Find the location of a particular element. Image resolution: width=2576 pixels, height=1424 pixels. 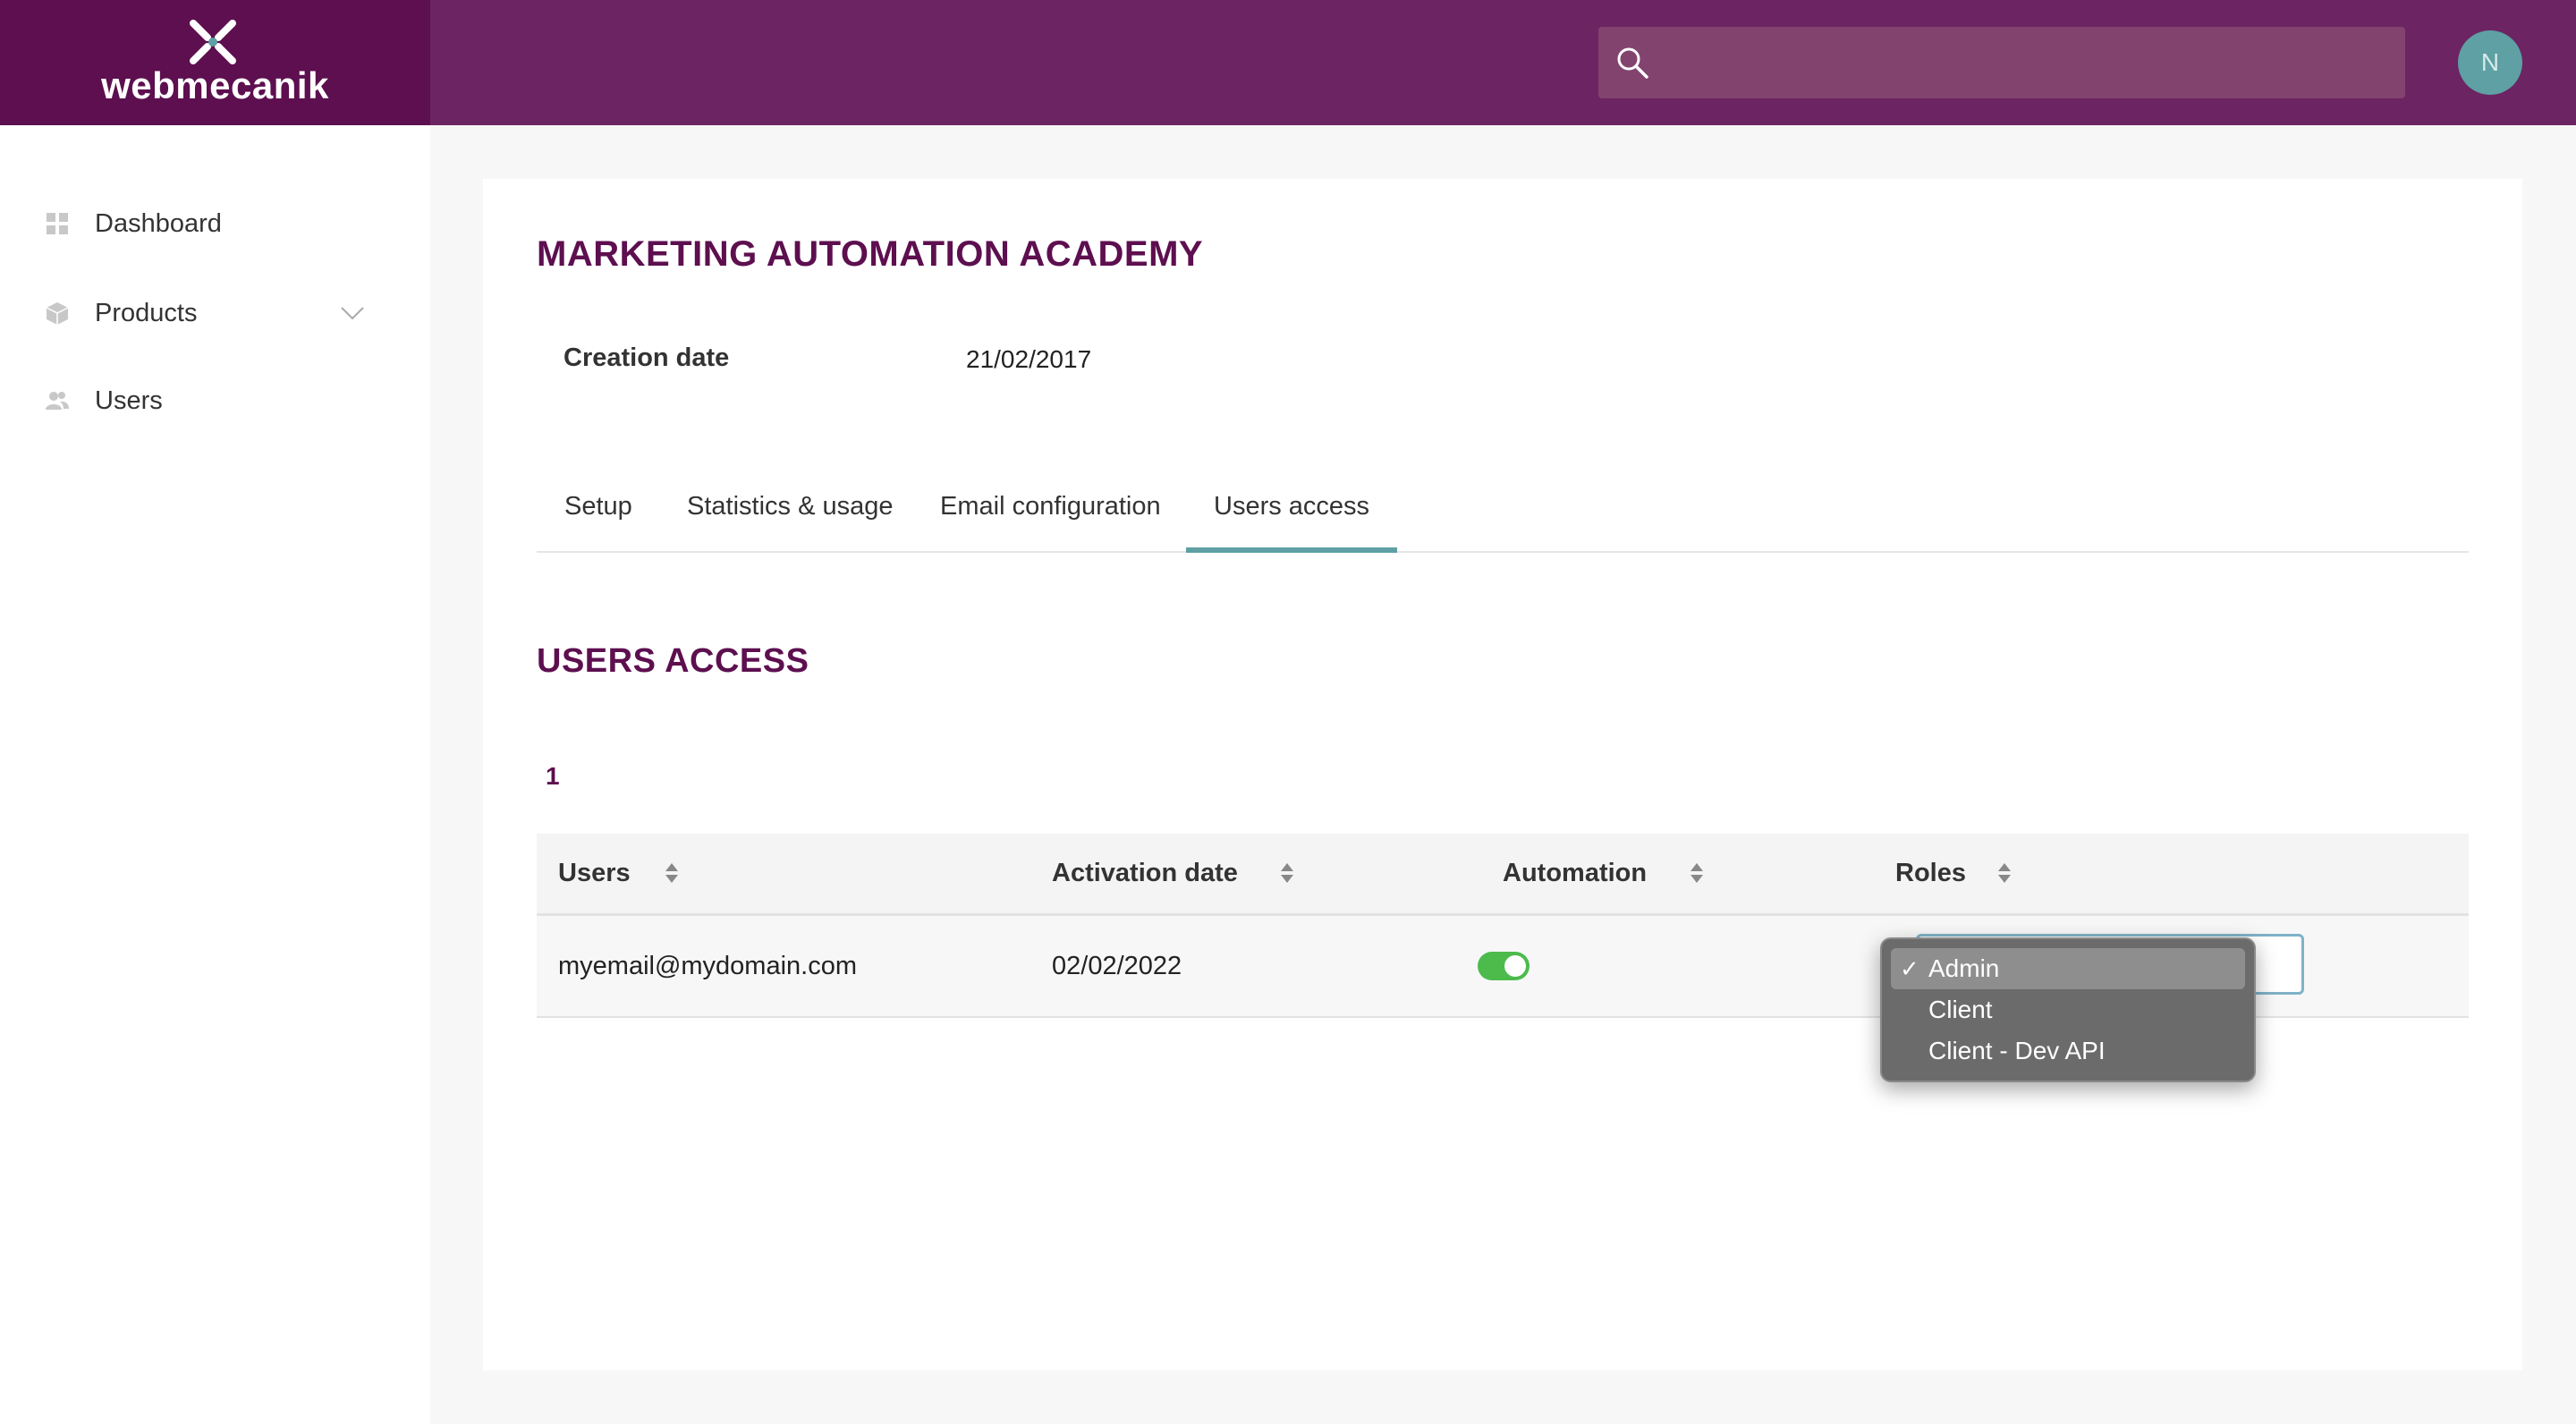

sidebar-item-label: Users is located at coordinates (129, 400).